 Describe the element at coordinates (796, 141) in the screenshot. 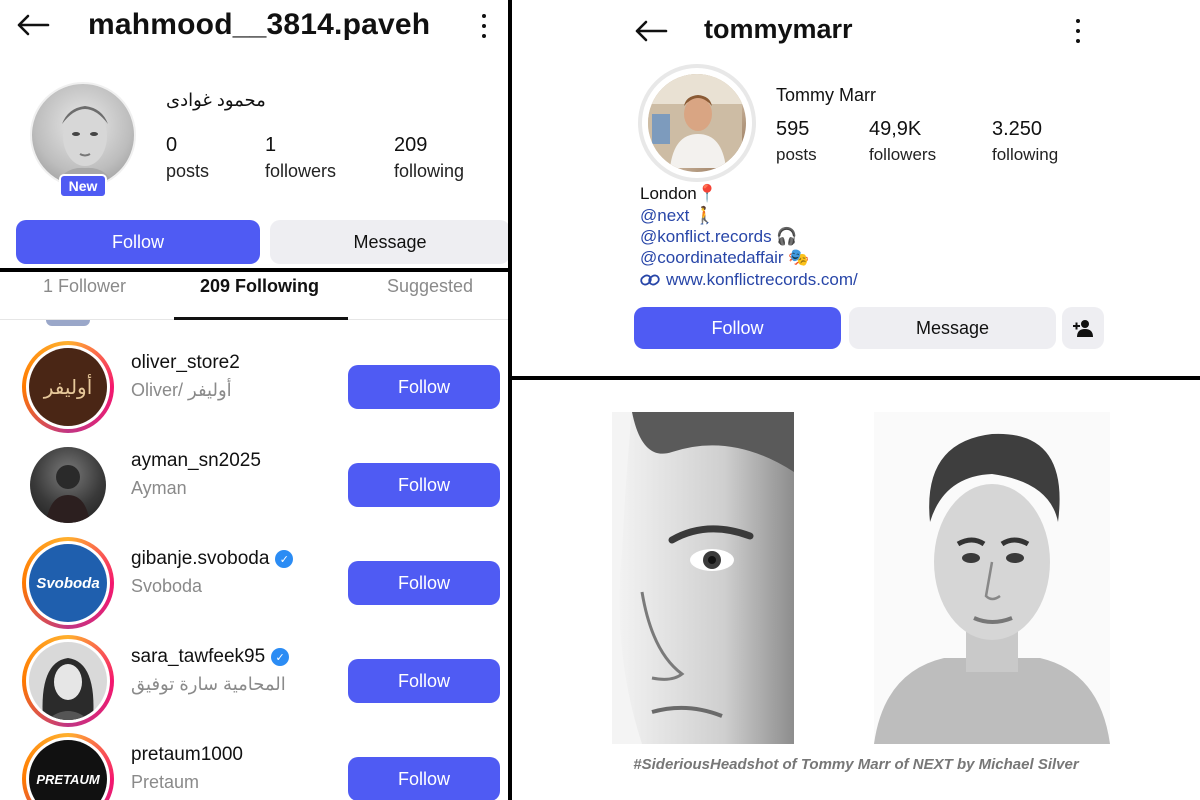

I see `stat-posts: 595 posts` at that location.